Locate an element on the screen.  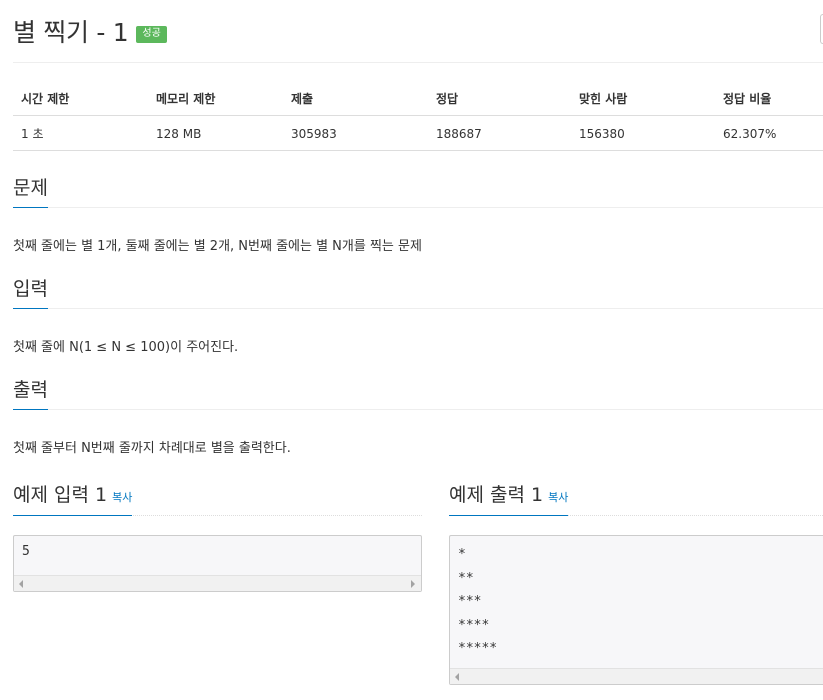
sample-output-title: 예제 출력 1 is located at coordinates (496, 495).